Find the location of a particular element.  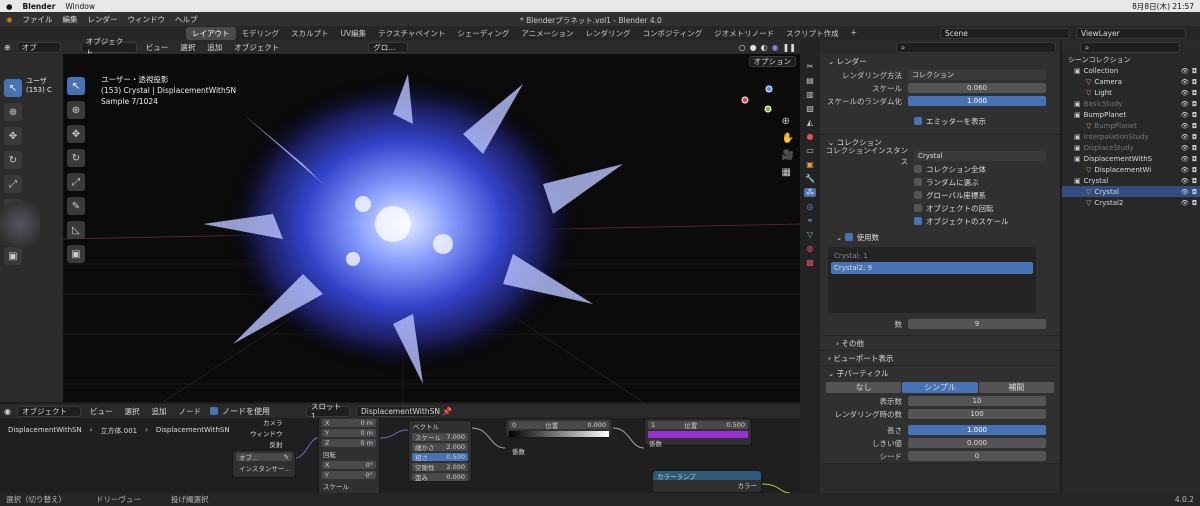

select-box-icon: ↖ is located at coordinates (76, 86).